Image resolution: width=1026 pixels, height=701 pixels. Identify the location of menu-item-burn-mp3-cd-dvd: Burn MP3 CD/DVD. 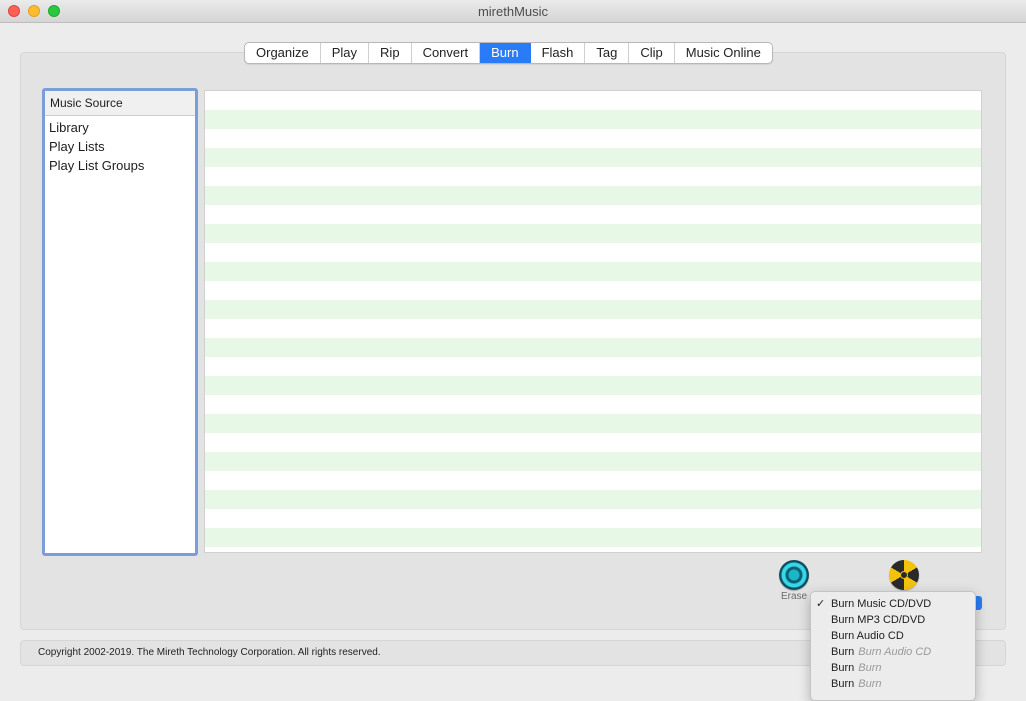
(893, 620).